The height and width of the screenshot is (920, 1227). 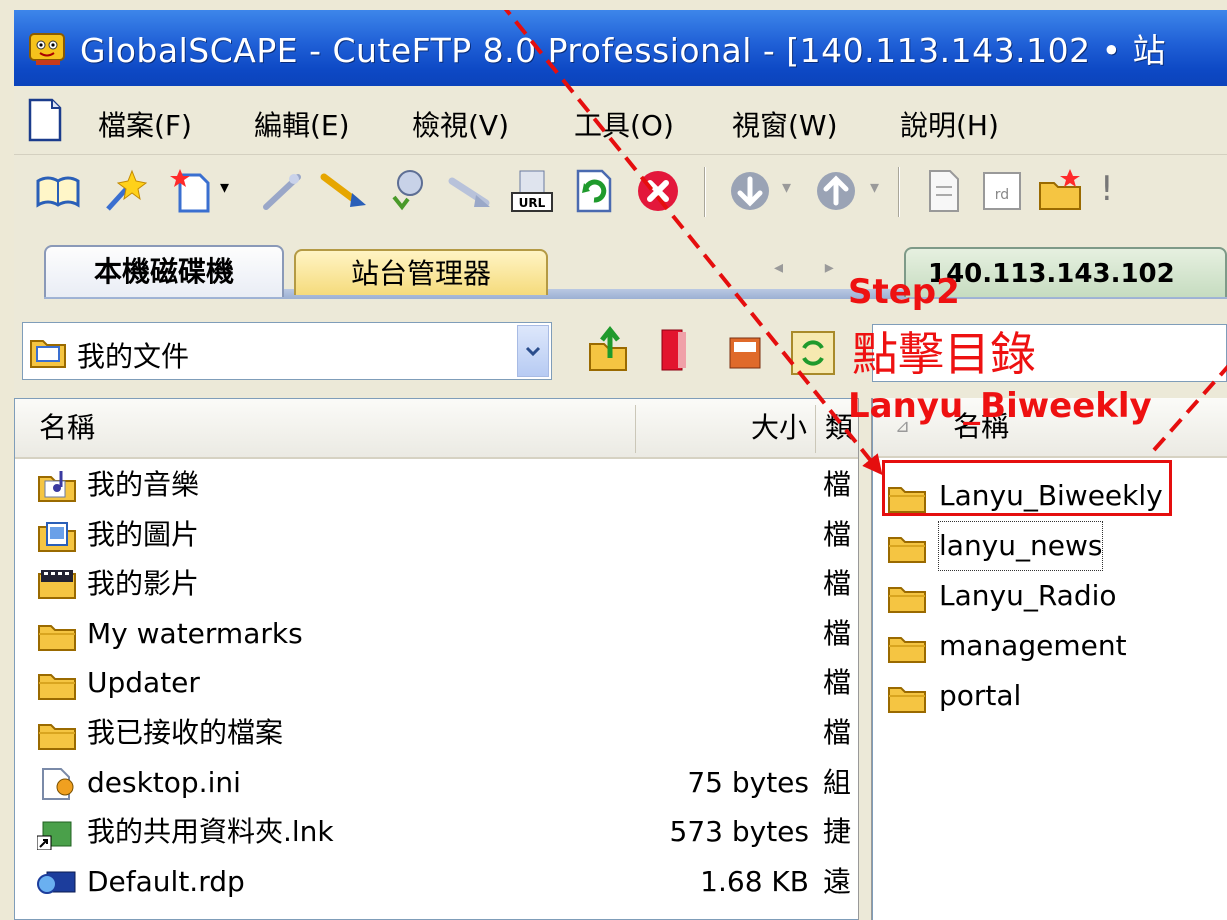 What do you see at coordinates (944, 354) in the screenshot?
I see `annotation-instruction: 點擊目錄` at bounding box center [944, 354].